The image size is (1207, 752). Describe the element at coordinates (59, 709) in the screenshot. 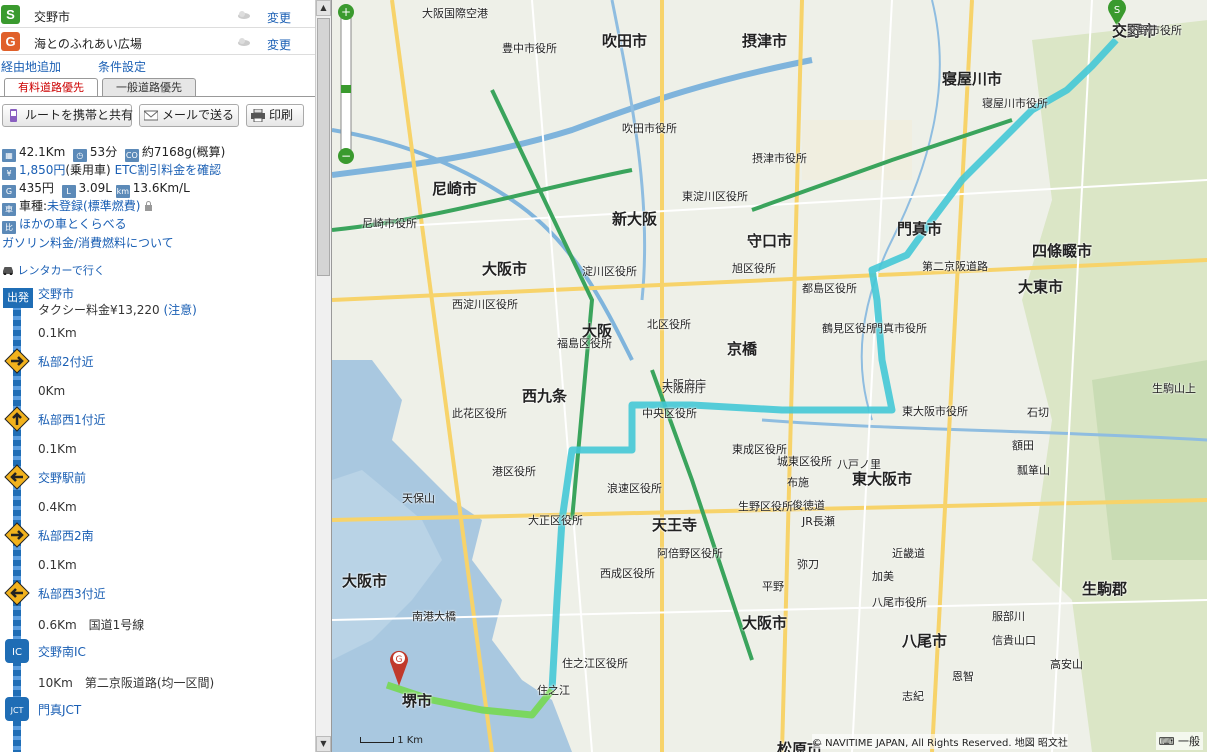

I see `step-title-link: 門真JCT` at that location.